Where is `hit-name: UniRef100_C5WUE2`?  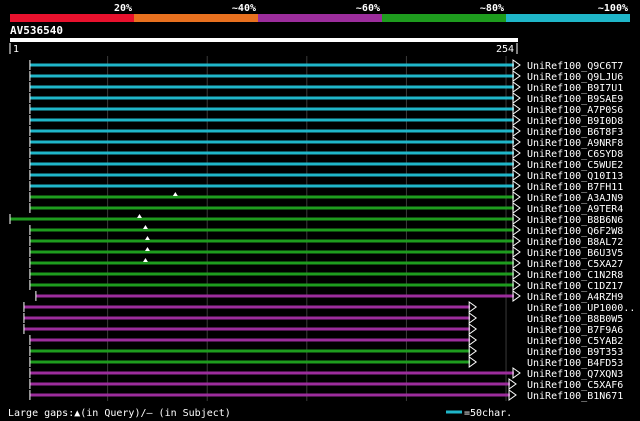 hit-name: UniRef100_C5WUE2 is located at coordinates (575, 165).